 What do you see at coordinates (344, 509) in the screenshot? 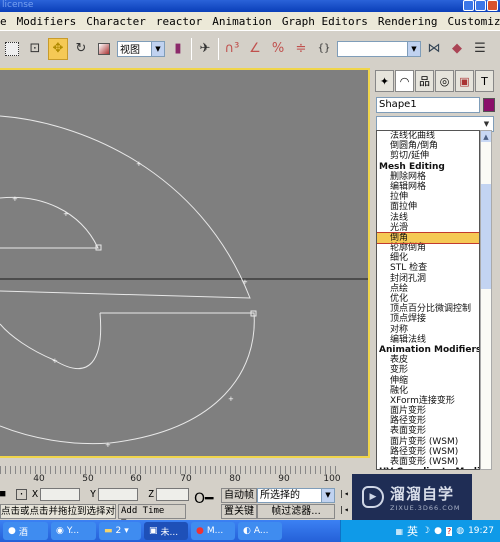
I see `prev-frame-icon: |◂` at bounding box center [344, 509].